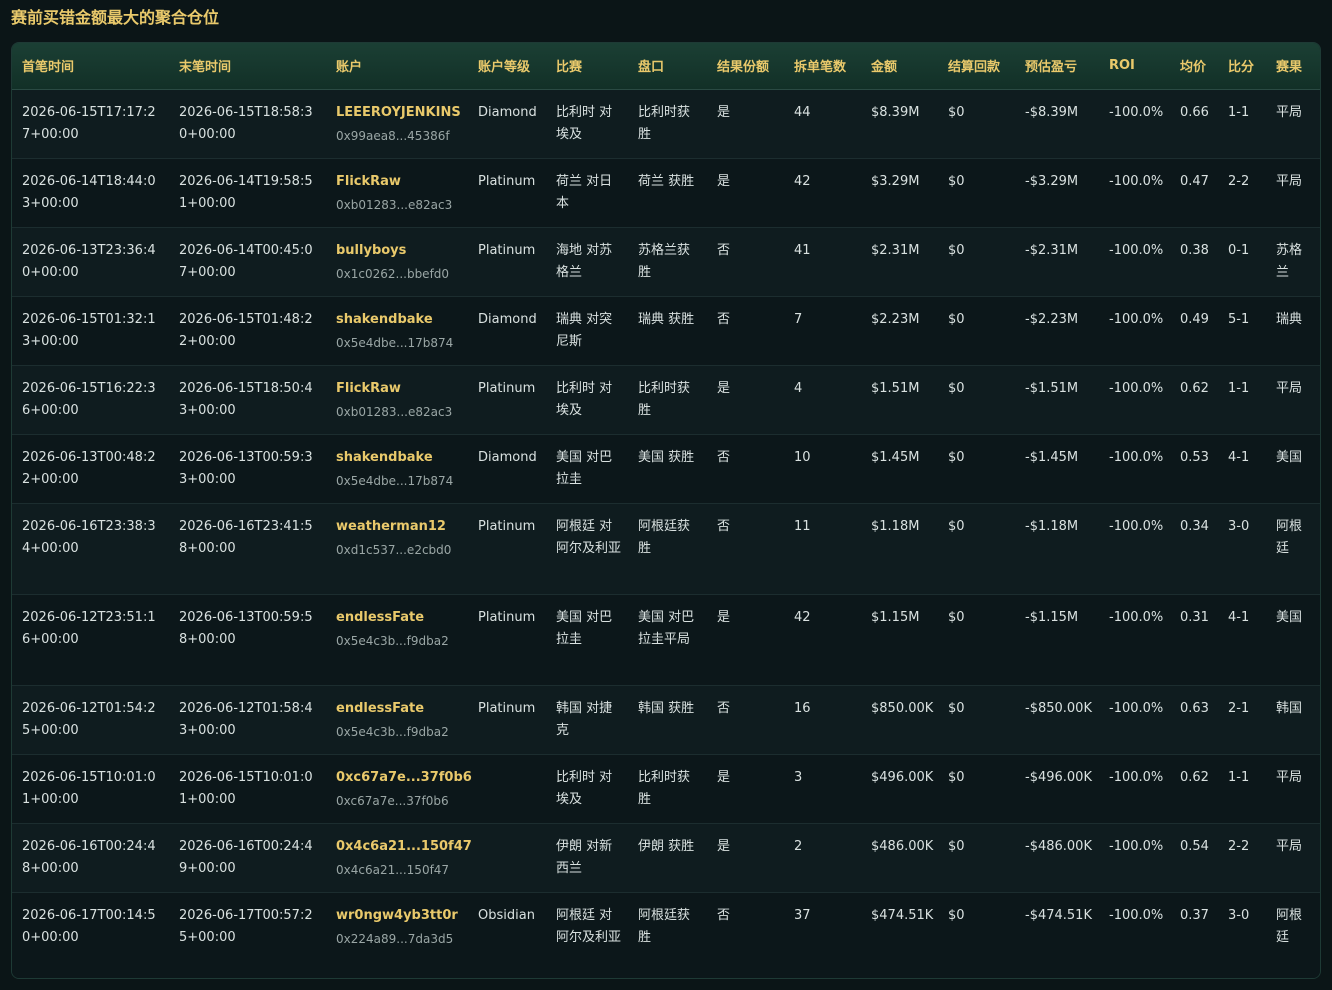 Image resolution: width=1332 pixels, height=990 pixels. I want to click on avg-price-cell: 0.63, so click(1194, 720).